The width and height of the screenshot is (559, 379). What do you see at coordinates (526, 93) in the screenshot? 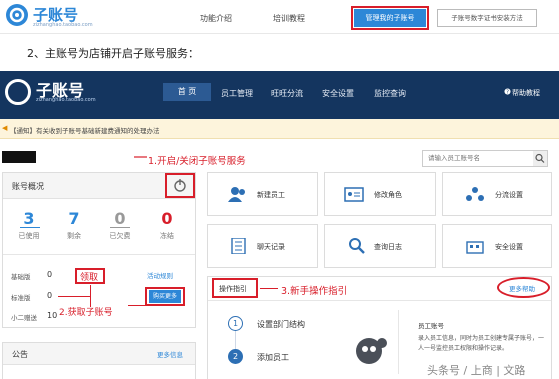
I see `help-tutorial-link: 帮助教程` at bounding box center [526, 93].